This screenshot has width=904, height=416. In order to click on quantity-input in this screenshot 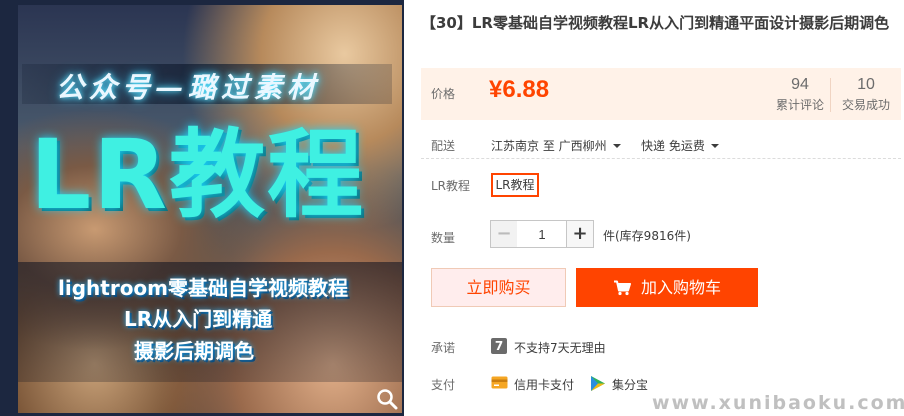, I will do `click(542, 234)`.